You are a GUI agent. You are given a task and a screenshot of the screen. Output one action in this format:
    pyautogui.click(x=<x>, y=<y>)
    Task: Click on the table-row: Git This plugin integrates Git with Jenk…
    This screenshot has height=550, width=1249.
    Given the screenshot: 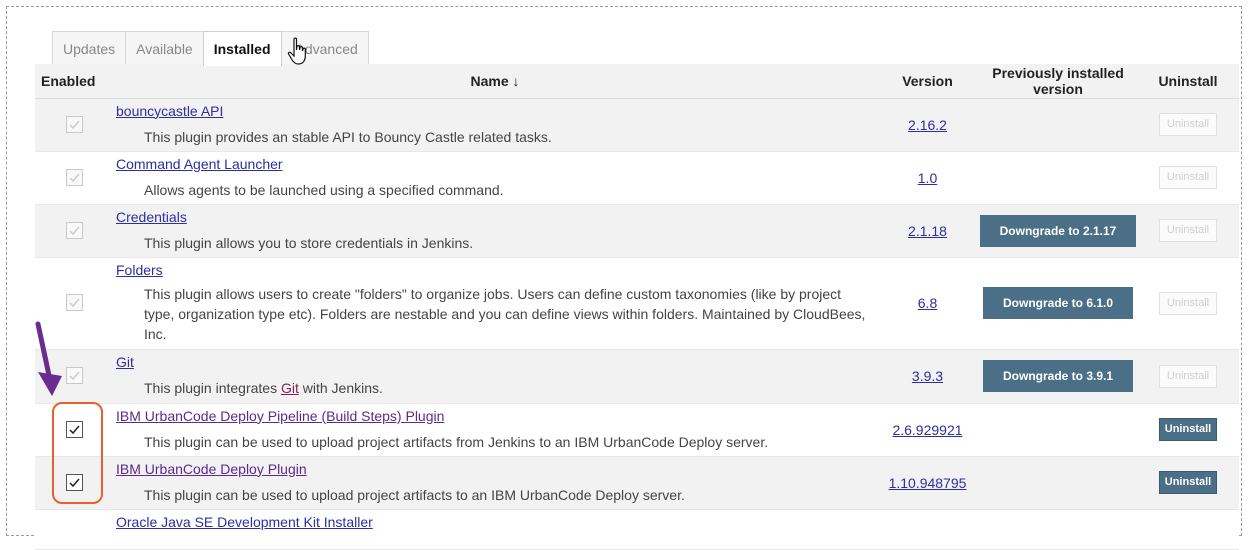 What is the action you would take?
    pyautogui.click(x=637, y=376)
    